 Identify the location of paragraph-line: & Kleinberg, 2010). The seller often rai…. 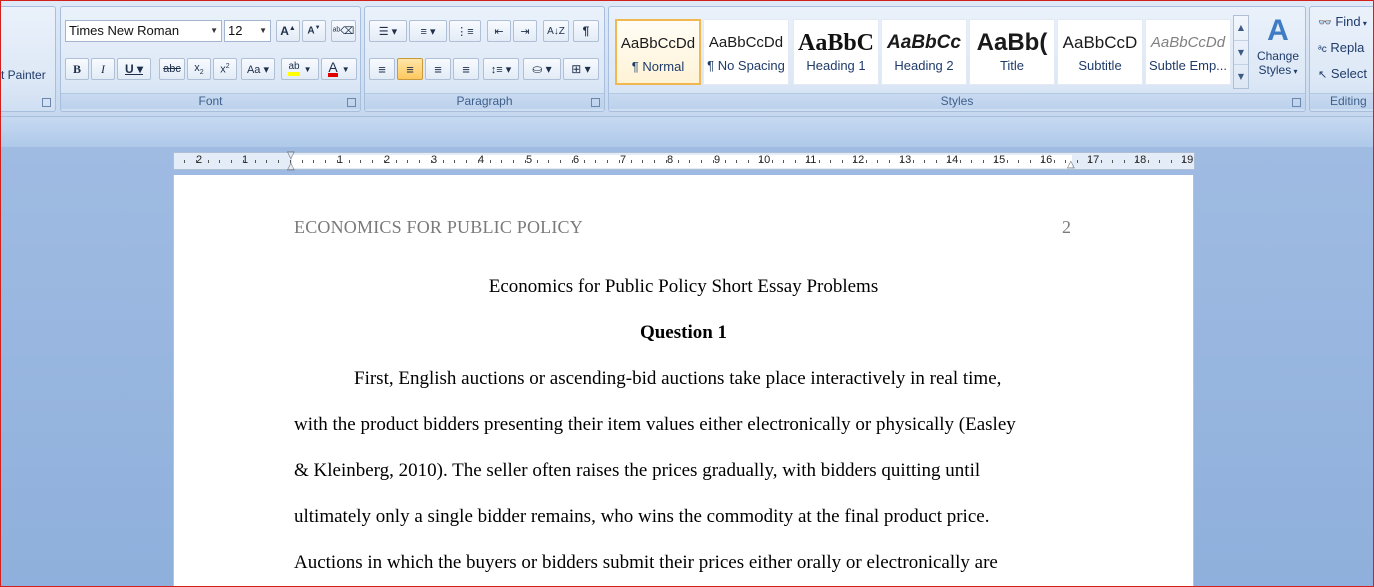
(637, 470).